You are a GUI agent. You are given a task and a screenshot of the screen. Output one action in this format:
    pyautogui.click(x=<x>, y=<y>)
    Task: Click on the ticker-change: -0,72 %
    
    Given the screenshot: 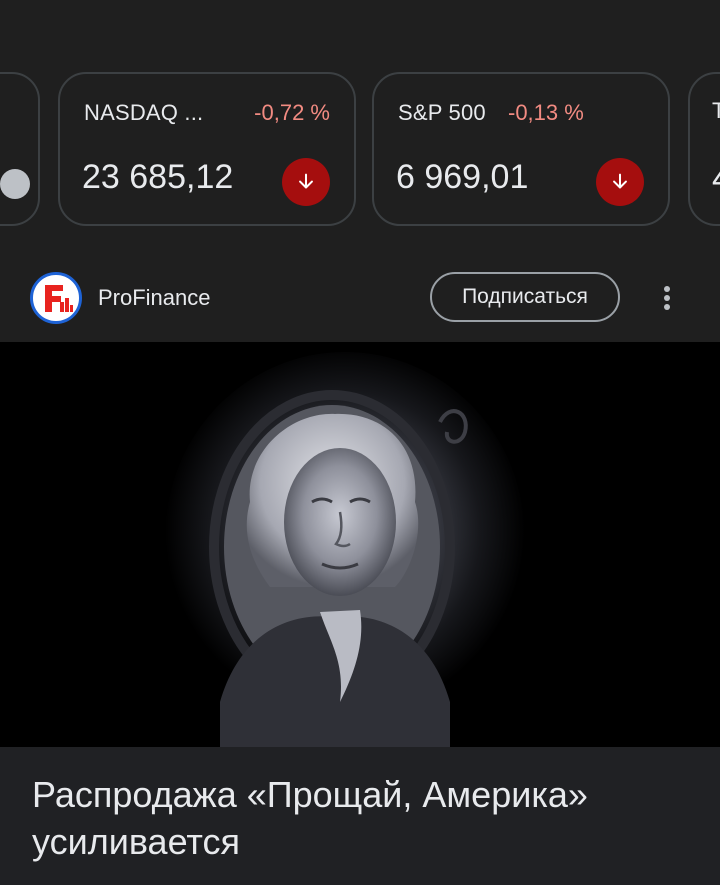 What is the action you would take?
    pyautogui.click(x=292, y=112)
    